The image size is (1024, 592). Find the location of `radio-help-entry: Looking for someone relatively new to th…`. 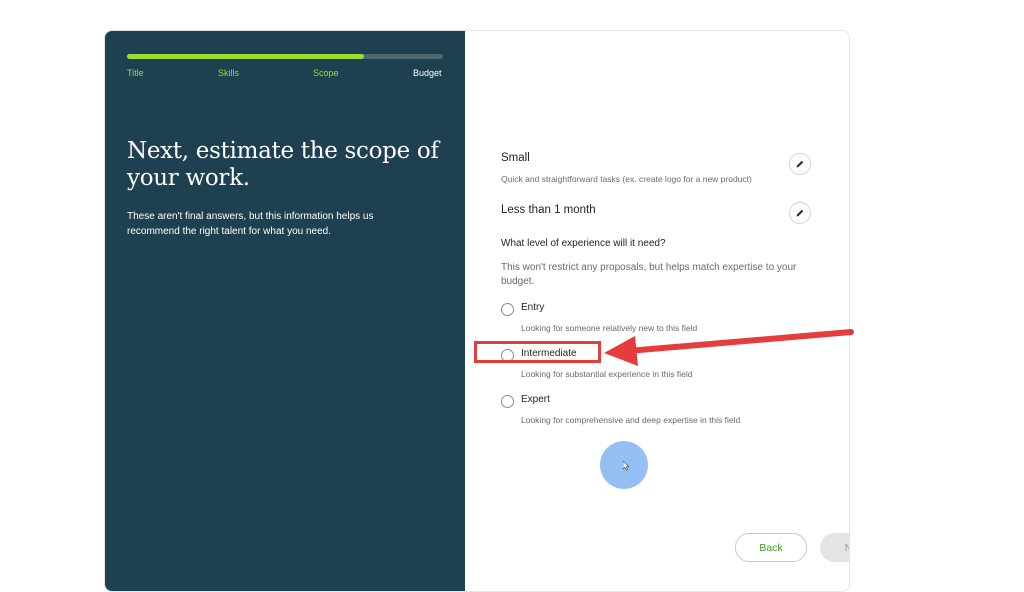

radio-help-entry: Looking for someone relatively new to th… is located at coordinates (609, 328).